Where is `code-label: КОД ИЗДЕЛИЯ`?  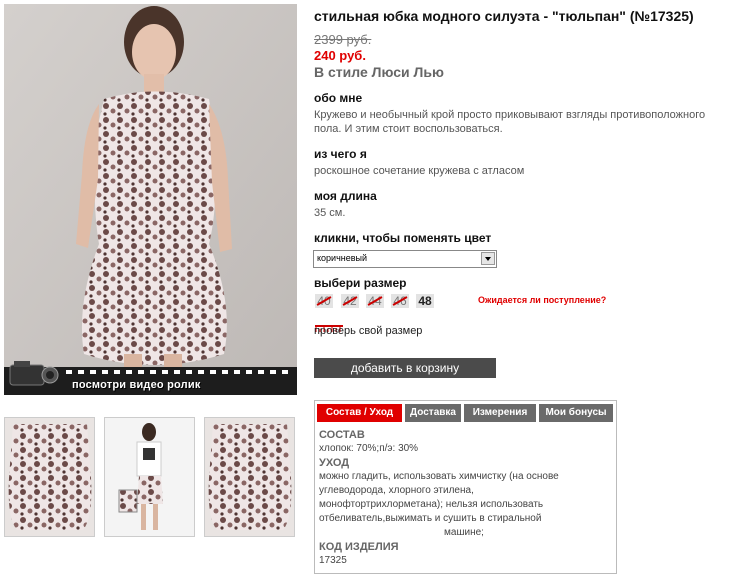 code-label: КОД ИЗДЕЛИЯ is located at coordinates (359, 547).